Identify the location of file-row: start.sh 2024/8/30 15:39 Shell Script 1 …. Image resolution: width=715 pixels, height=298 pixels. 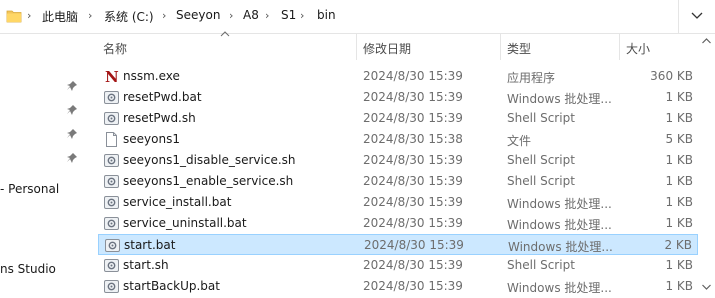
(398, 265).